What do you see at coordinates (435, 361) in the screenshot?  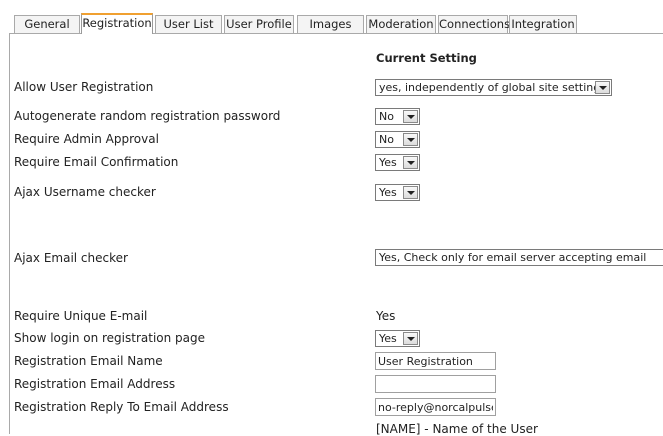 I see `email-name-input` at bounding box center [435, 361].